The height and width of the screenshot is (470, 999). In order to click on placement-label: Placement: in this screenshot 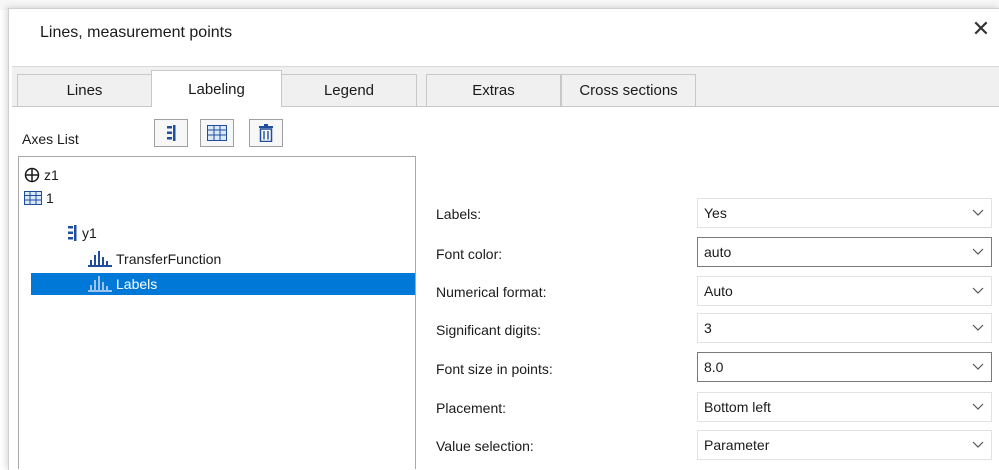, I will do `click(471, 408)`.